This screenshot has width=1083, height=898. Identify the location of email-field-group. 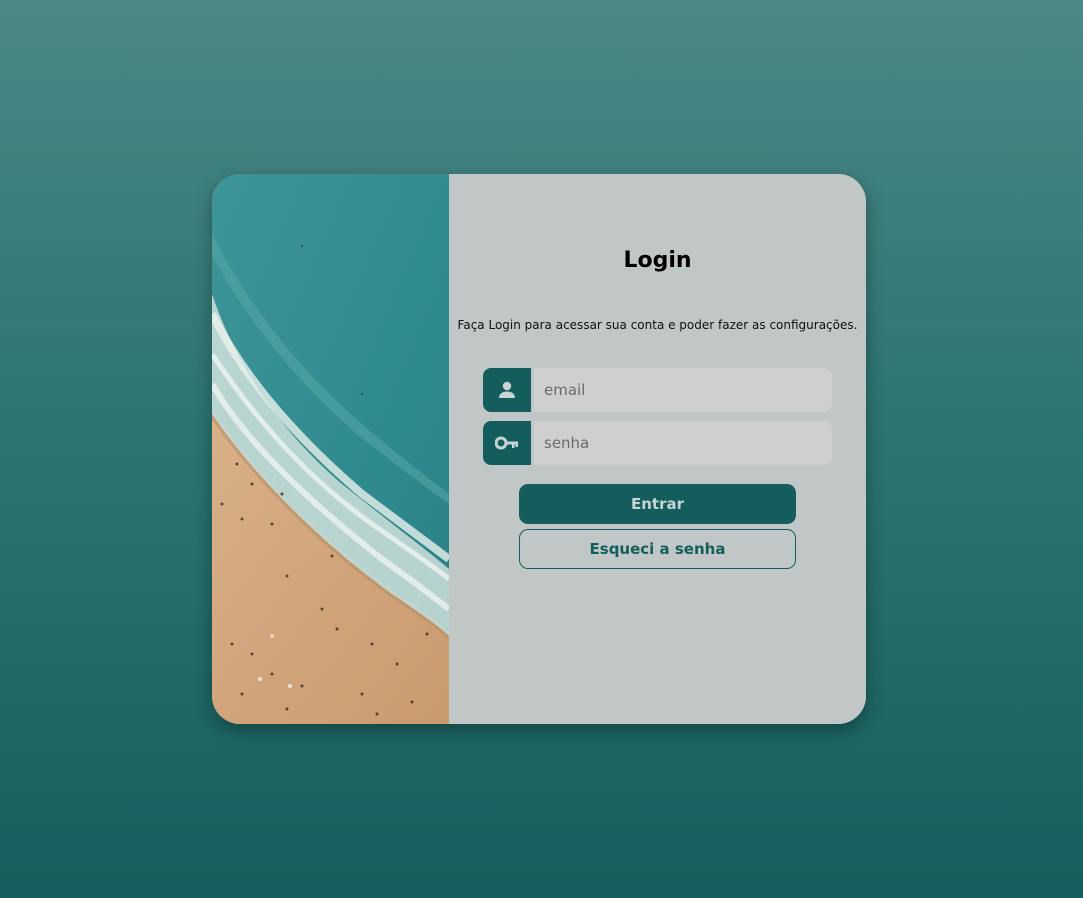
(657, 390).